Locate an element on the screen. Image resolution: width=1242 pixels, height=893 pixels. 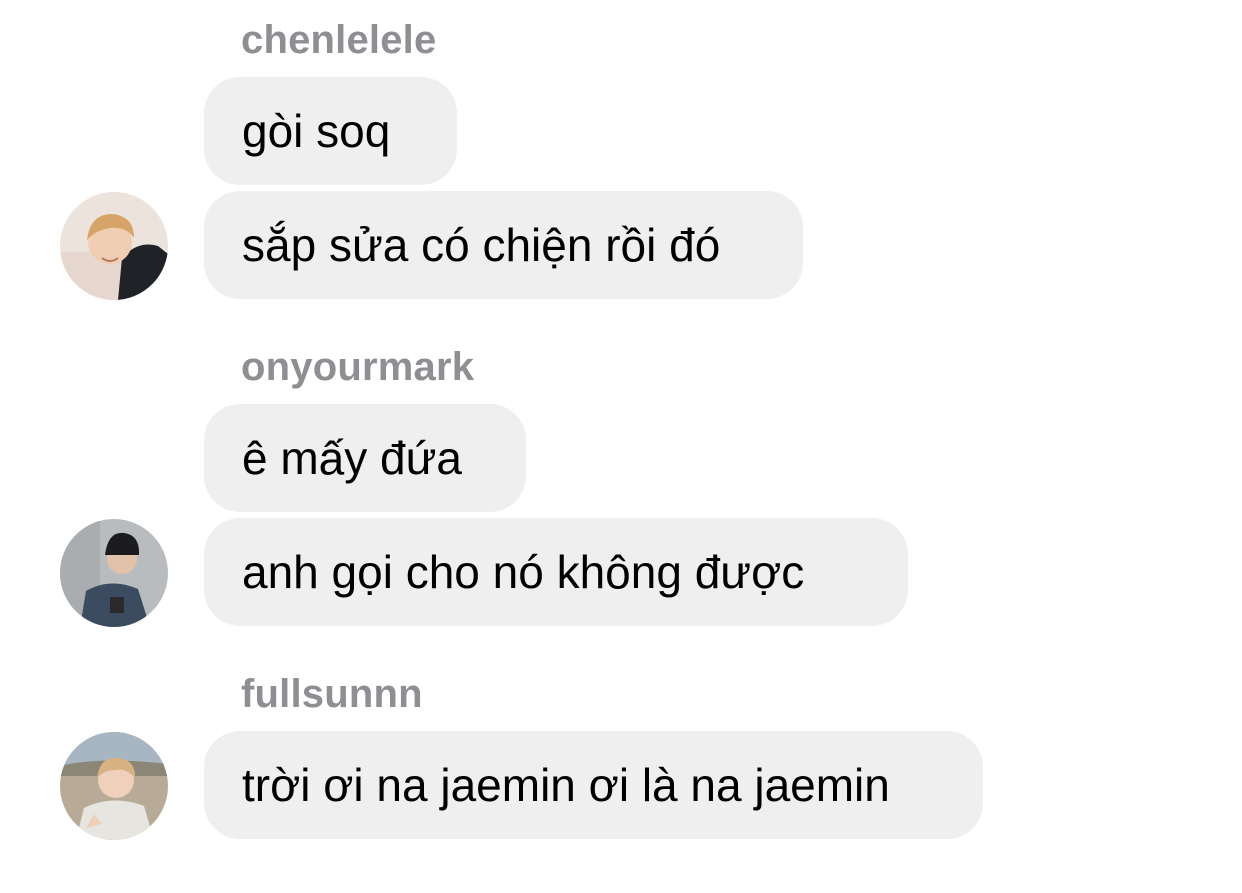
message-bubble: ê mấy đứa is located at coordinates (365, 458).